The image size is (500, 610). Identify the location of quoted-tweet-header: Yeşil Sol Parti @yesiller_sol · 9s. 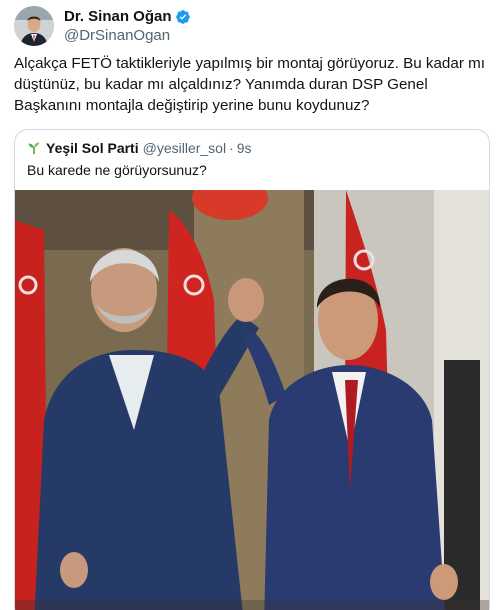
(139, 148).